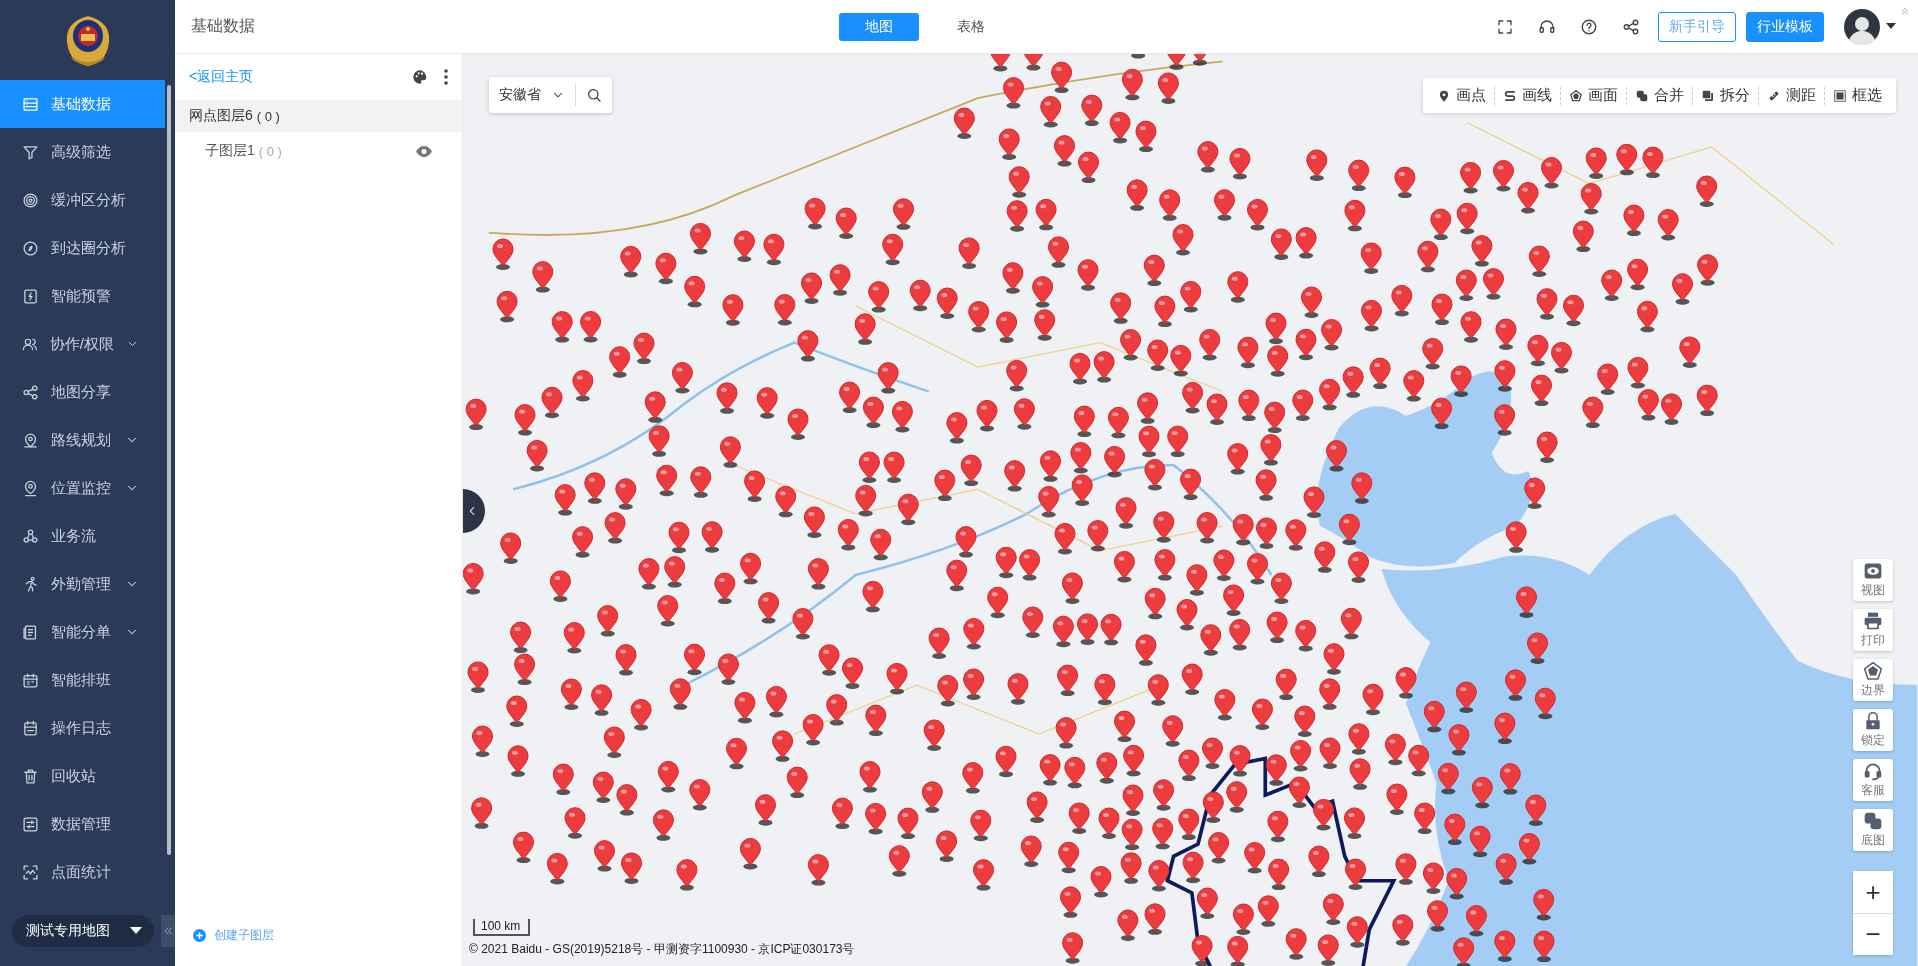 The height and width of the screenshot is (966, 1918). I want to click on map-scale: 100 km, so click(502, 927).